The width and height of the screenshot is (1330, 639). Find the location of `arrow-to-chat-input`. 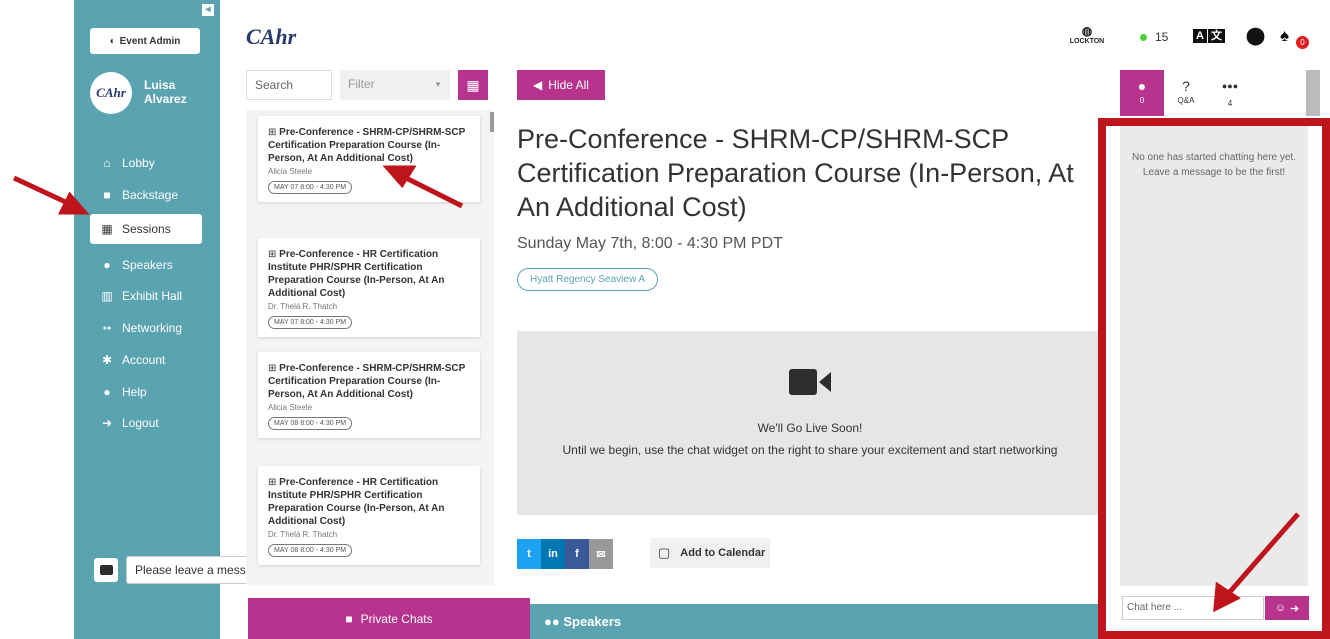

arrow-to-chat-input is located at coordinates (1263, 554).